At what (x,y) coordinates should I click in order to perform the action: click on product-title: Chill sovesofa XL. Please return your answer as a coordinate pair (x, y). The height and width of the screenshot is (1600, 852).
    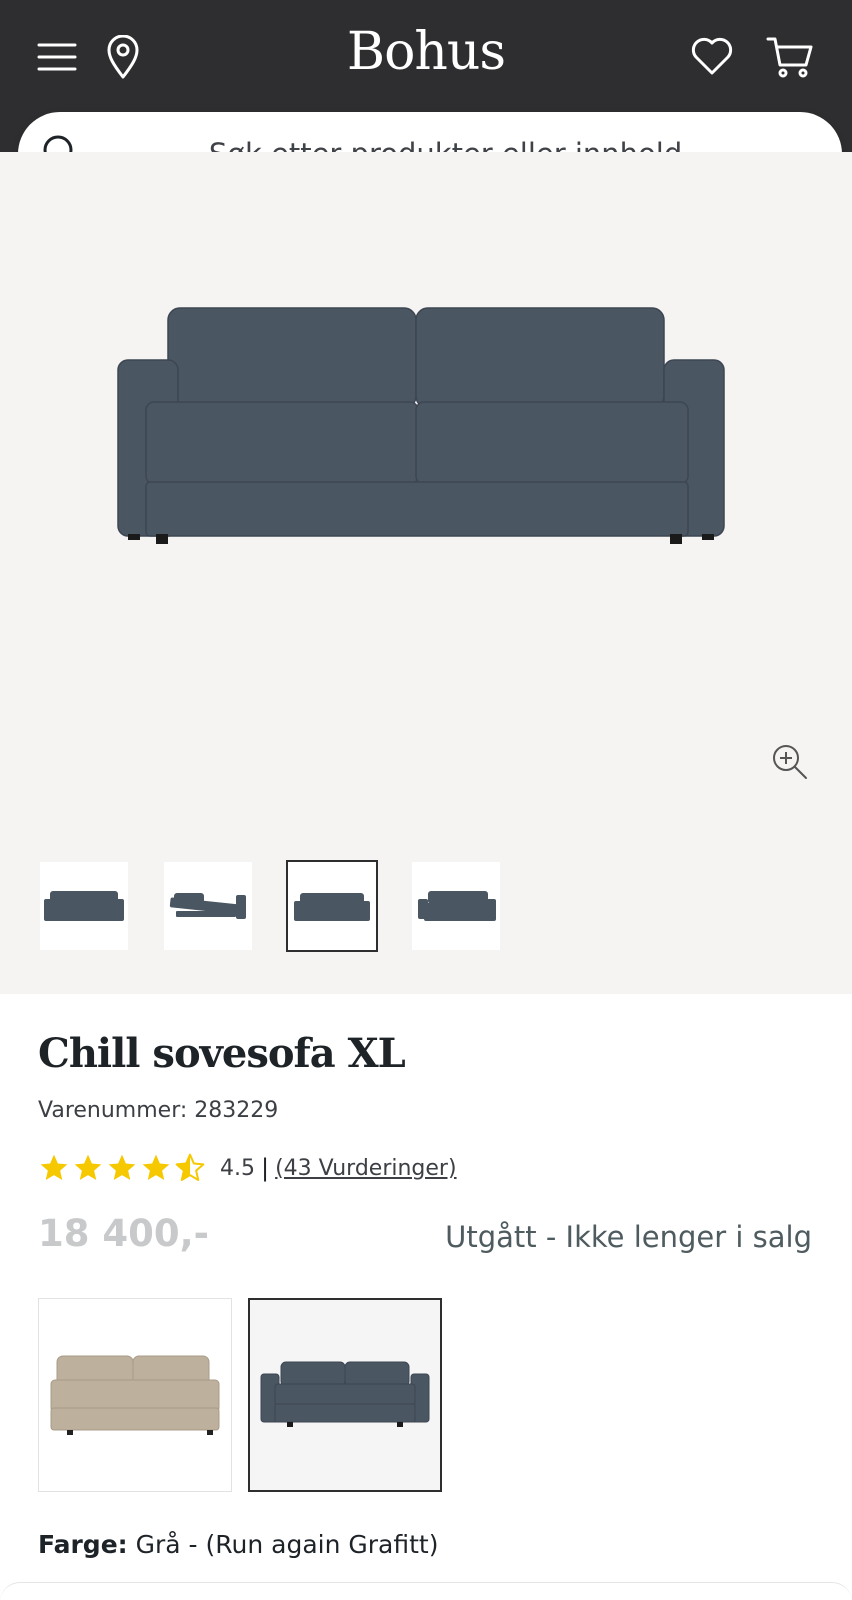
    Looking at the image, I should click on (222, 1053).